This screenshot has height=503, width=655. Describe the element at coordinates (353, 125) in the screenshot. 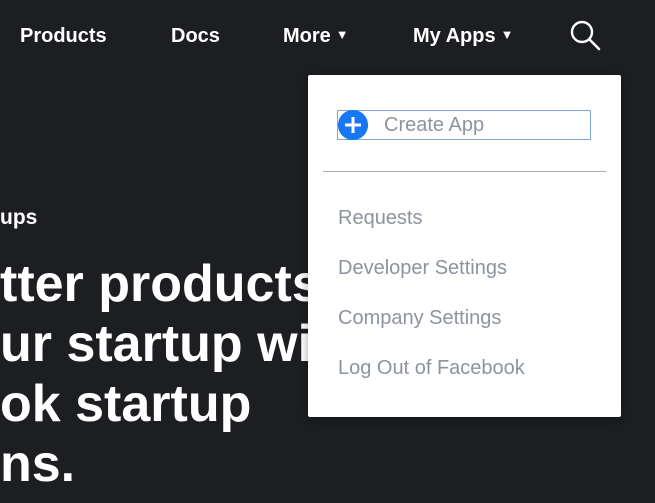

I see `plus-icon` at that location.